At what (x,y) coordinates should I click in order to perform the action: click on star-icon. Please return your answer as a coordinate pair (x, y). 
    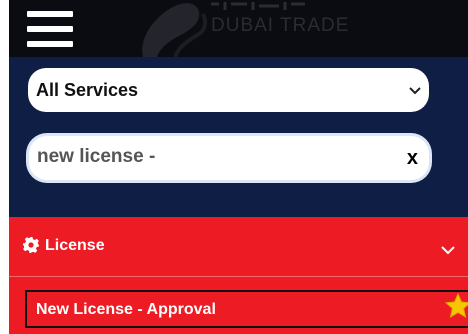
    Looking at the image, I should click on (456, 306).